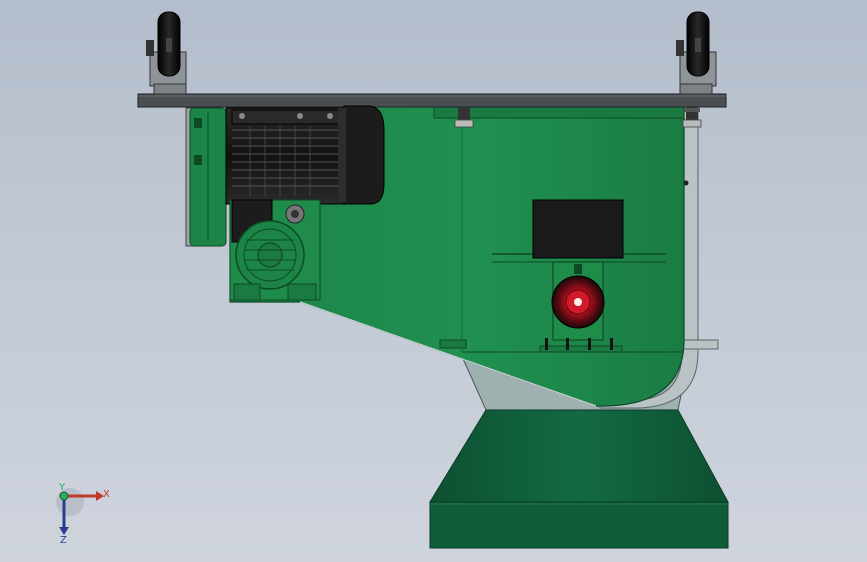 The width and height of the screenshot is (867, 562). Describe the element at coordinates (83, 514) in the screenshot. I see `coordinate-triad: X Y Z` at that location.